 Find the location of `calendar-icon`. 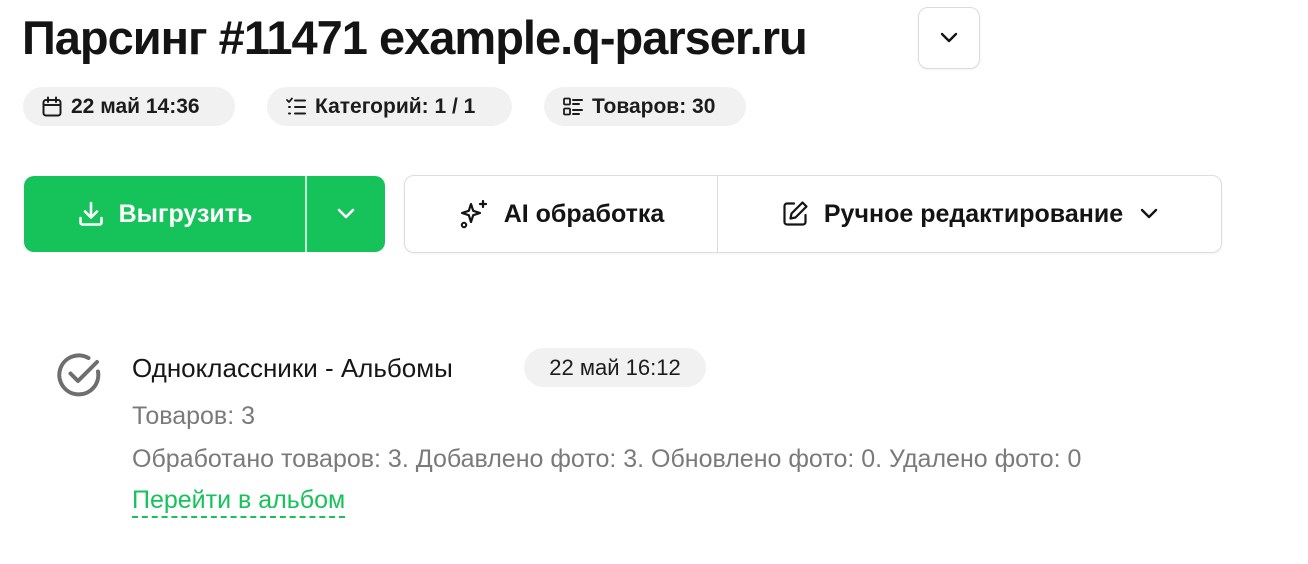

calendar-icon is located at coordinates (52, 107).